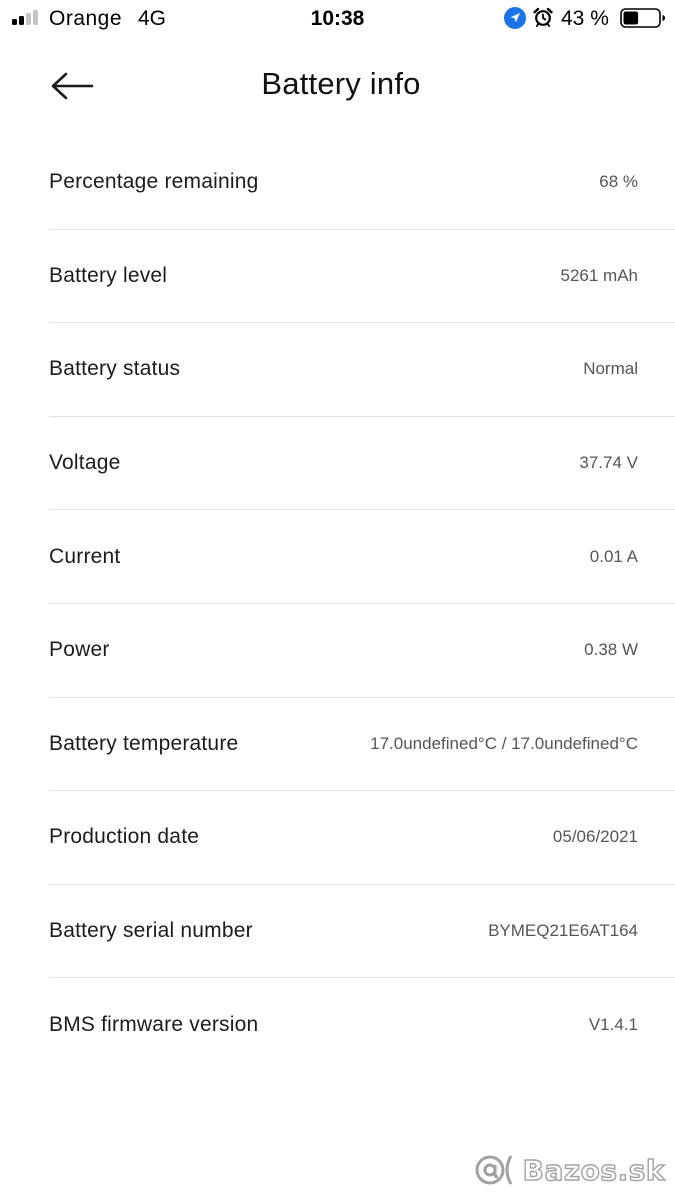 The height and width of the screenshot is (1200, 675). What do you see at coordinates (504, 743) in the screenshot?
I see `row-value: 17.0undefined°C / 17.0undefined°C` at bounding box center [504, 743].